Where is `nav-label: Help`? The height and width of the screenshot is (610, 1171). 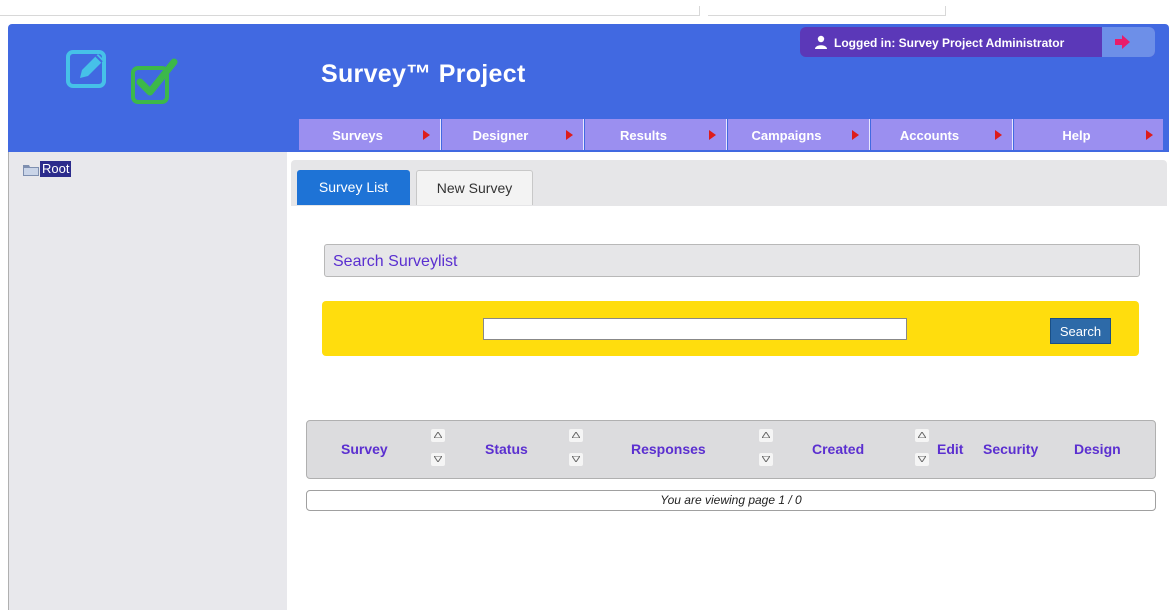 nav-label: Help is located at coordinates (1076, 135).